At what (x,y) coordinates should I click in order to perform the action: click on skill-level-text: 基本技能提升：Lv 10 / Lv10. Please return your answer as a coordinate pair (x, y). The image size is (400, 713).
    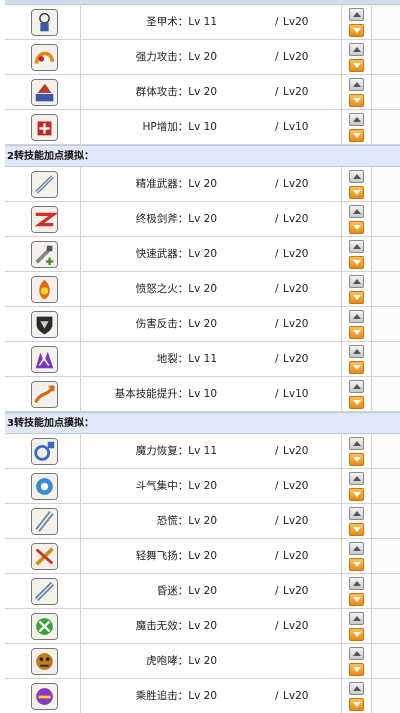
    Looking at the image, I should click on (217, 394).